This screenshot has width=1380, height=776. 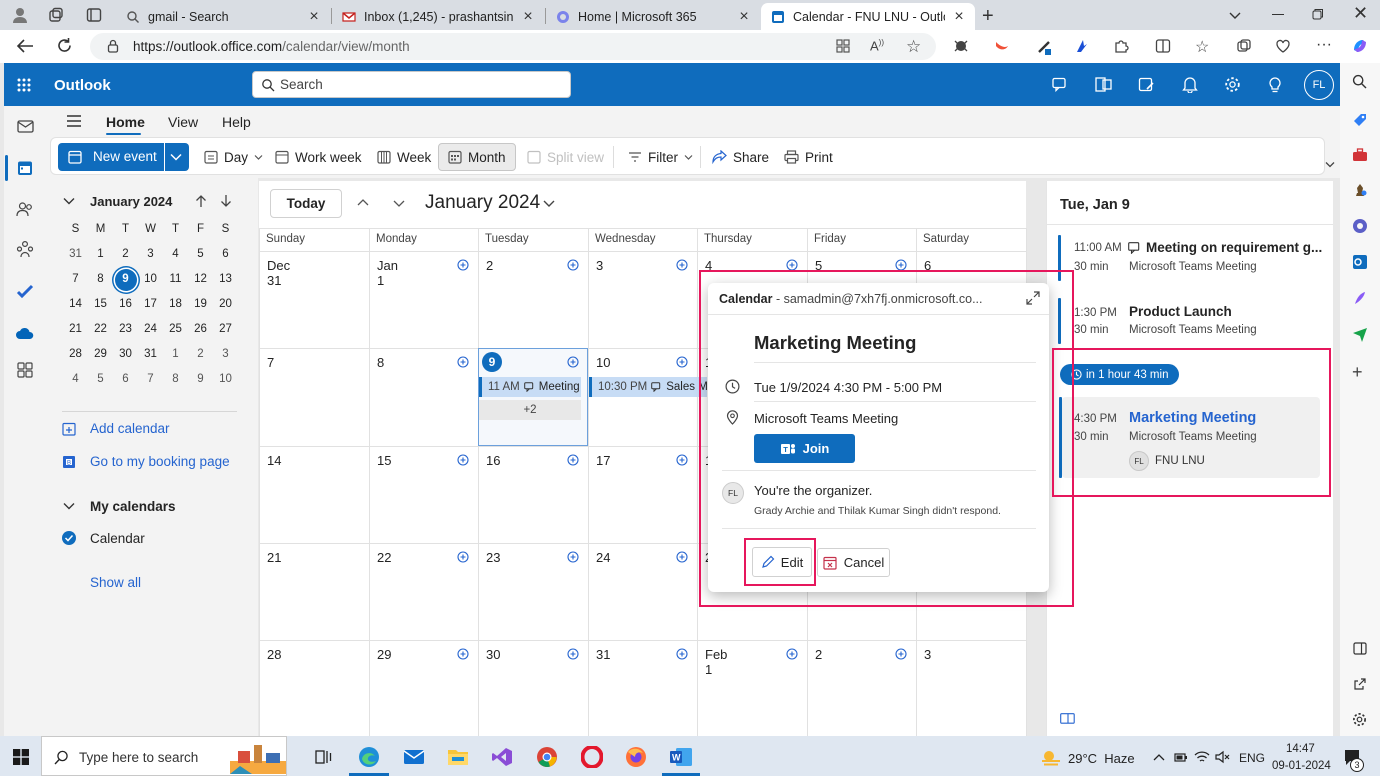 I want to click on mini-calendar-day: 30, so click(x=125, y=354).